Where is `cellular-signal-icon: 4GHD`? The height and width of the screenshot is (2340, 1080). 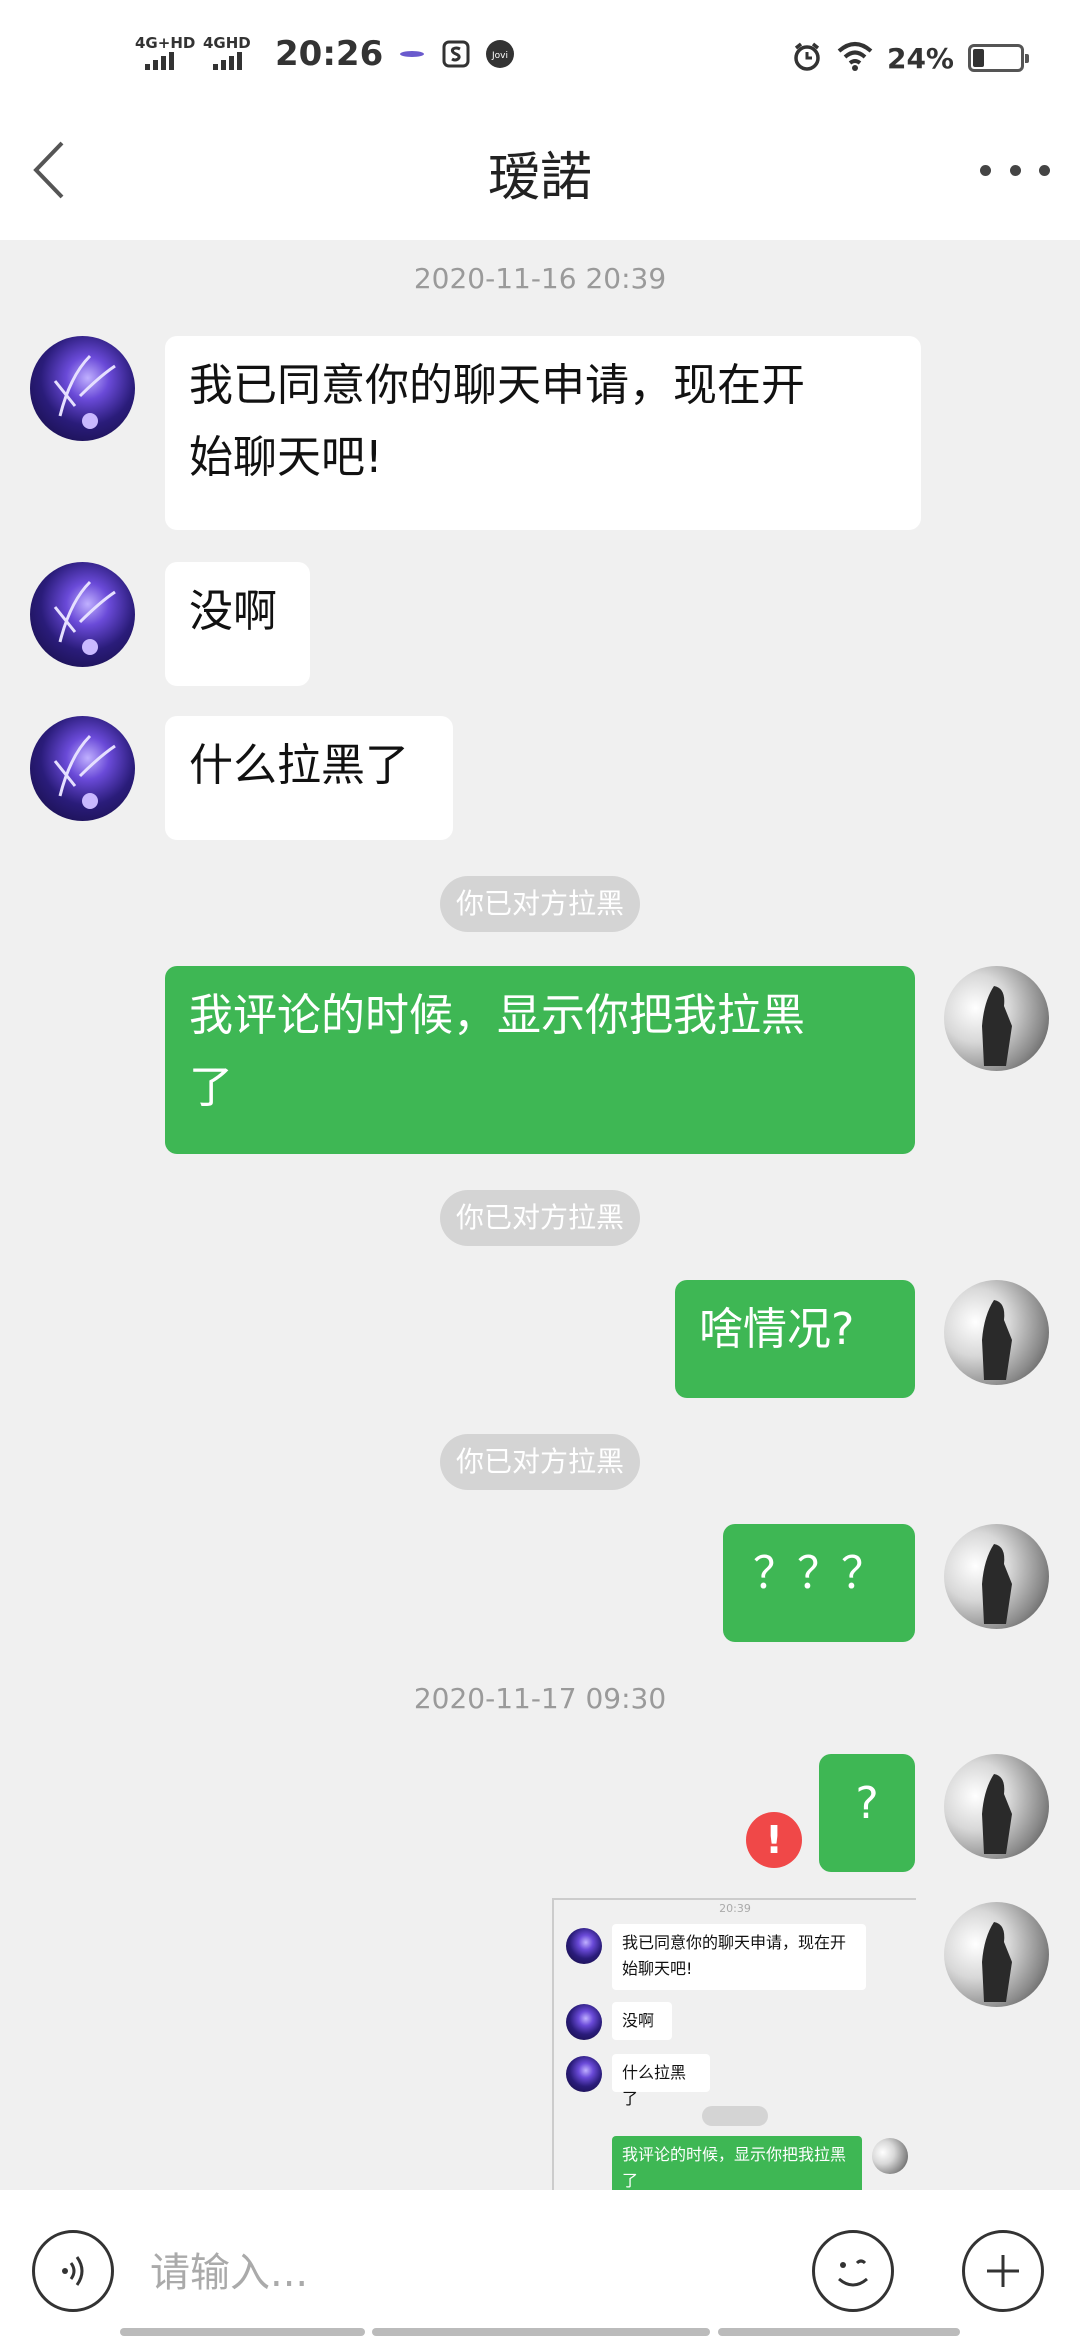 cellular-signal-icon: 4GHD is located at coordinates (230, 54).